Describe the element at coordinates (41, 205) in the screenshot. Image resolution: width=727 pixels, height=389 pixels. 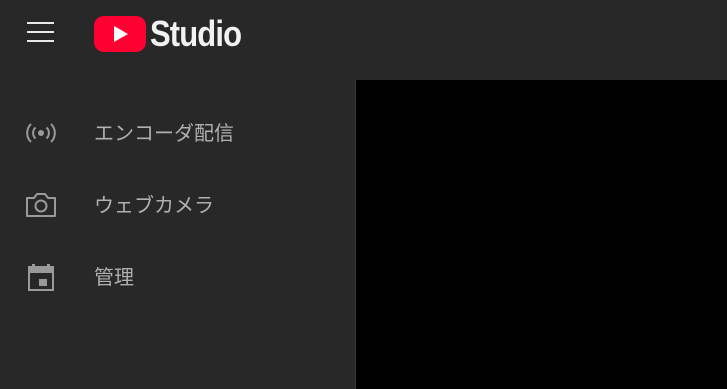
I see `camera-icon` at that location.